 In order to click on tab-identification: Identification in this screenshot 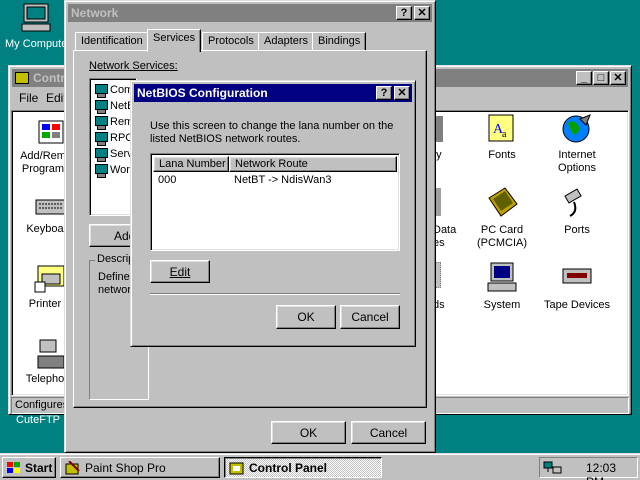, I will do `click(112, 41)`.